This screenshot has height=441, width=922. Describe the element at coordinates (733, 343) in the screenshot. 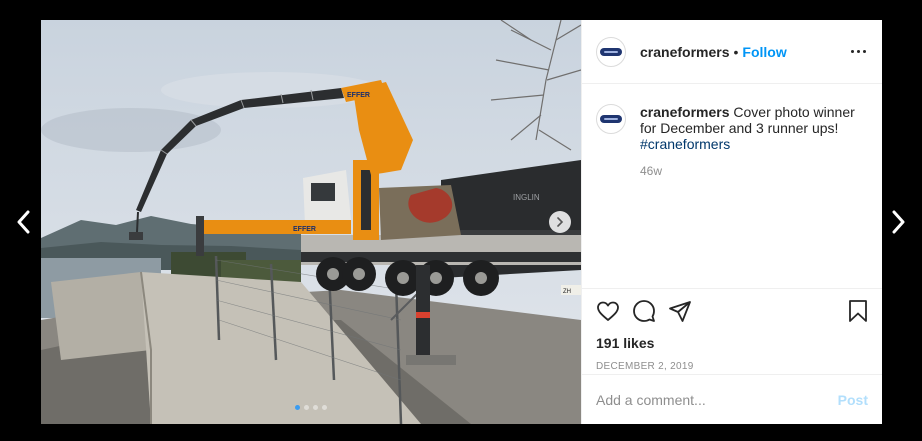

I see `likes-count: 191 likes` at that location.